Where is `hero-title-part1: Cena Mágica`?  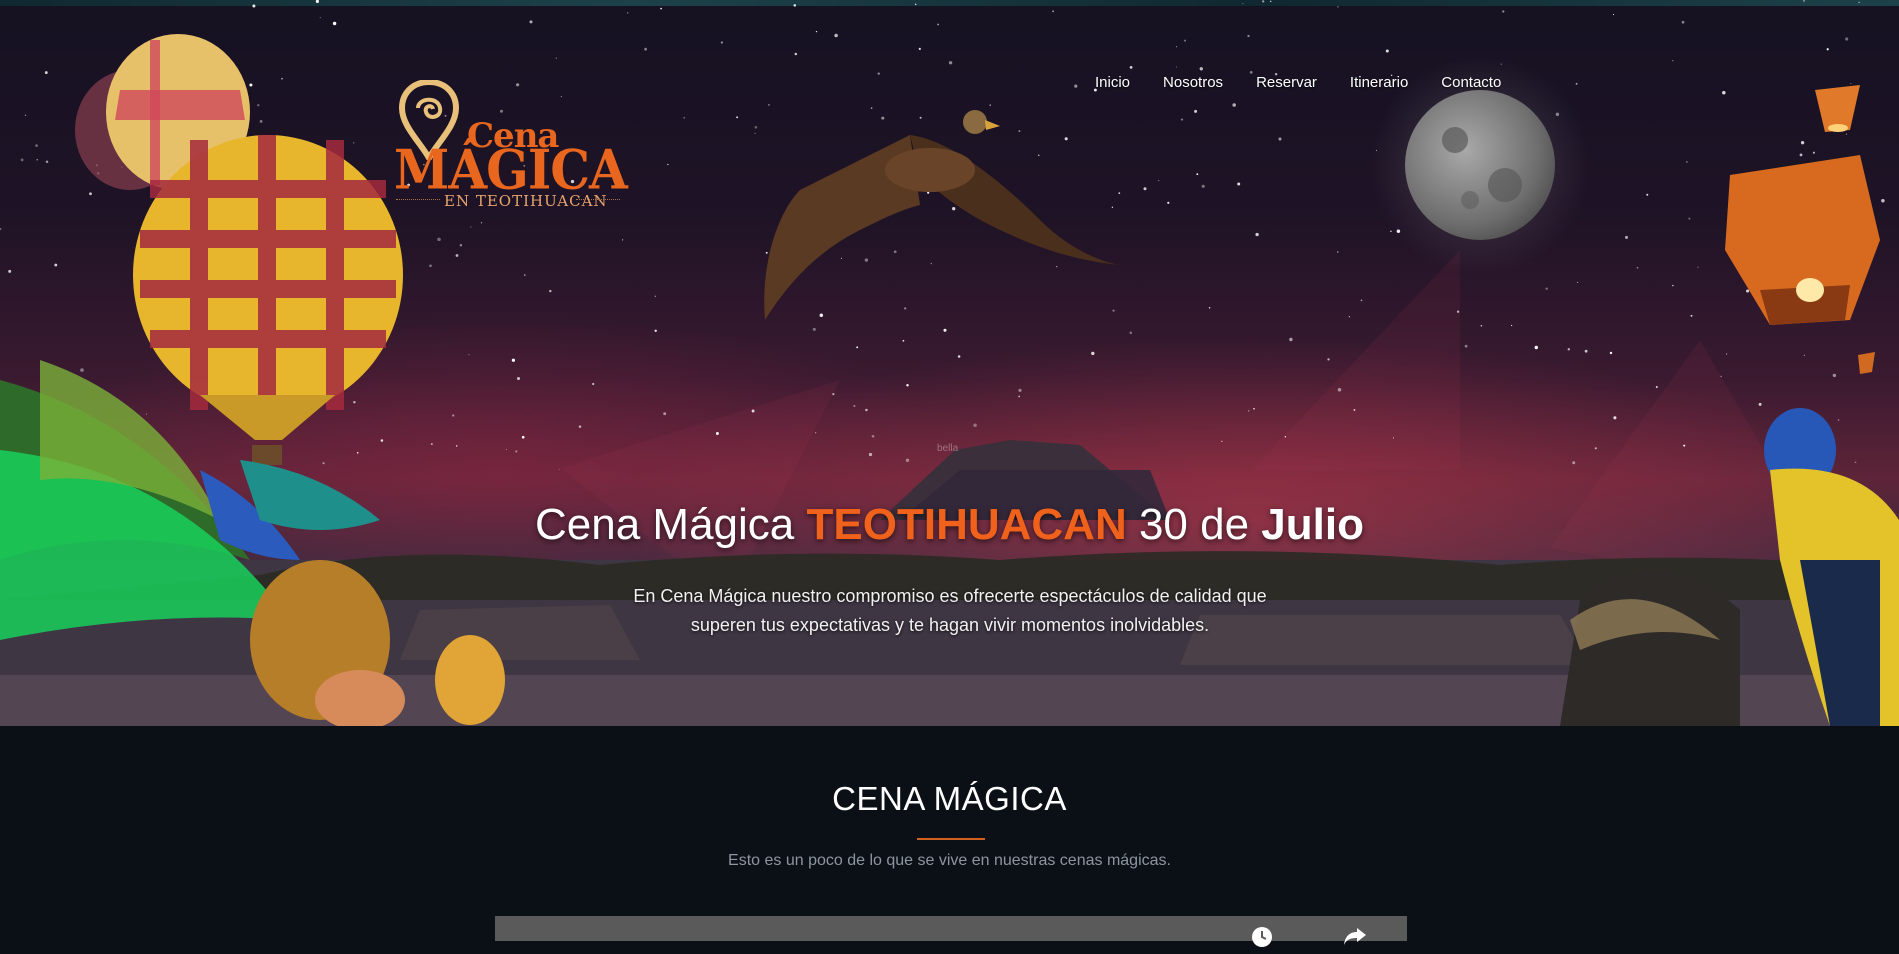
hero-title-part1: Cena Mágica is located at coordinates (665, 524).